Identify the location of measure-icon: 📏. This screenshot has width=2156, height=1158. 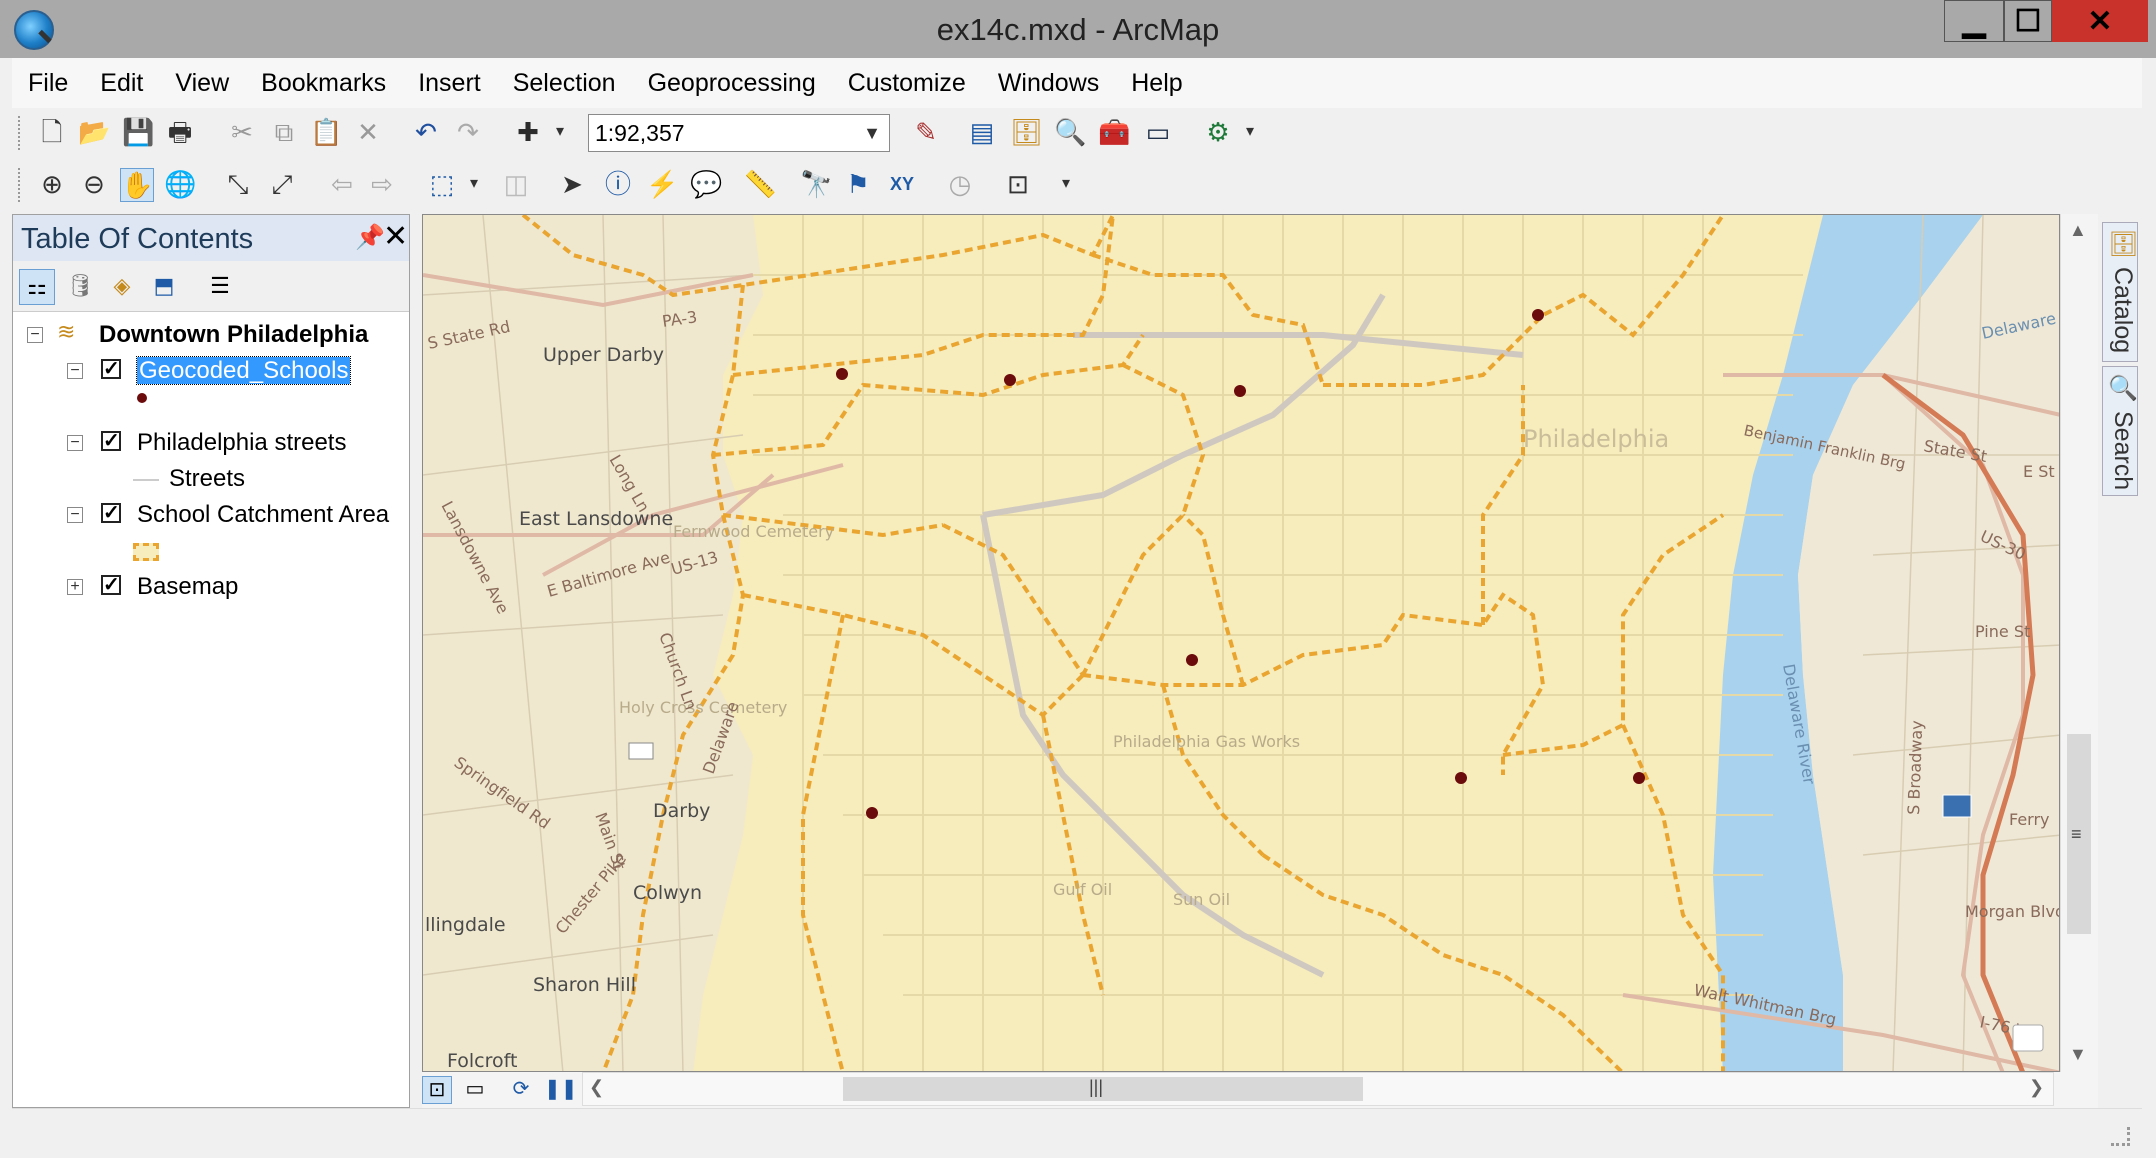
(760, 184).